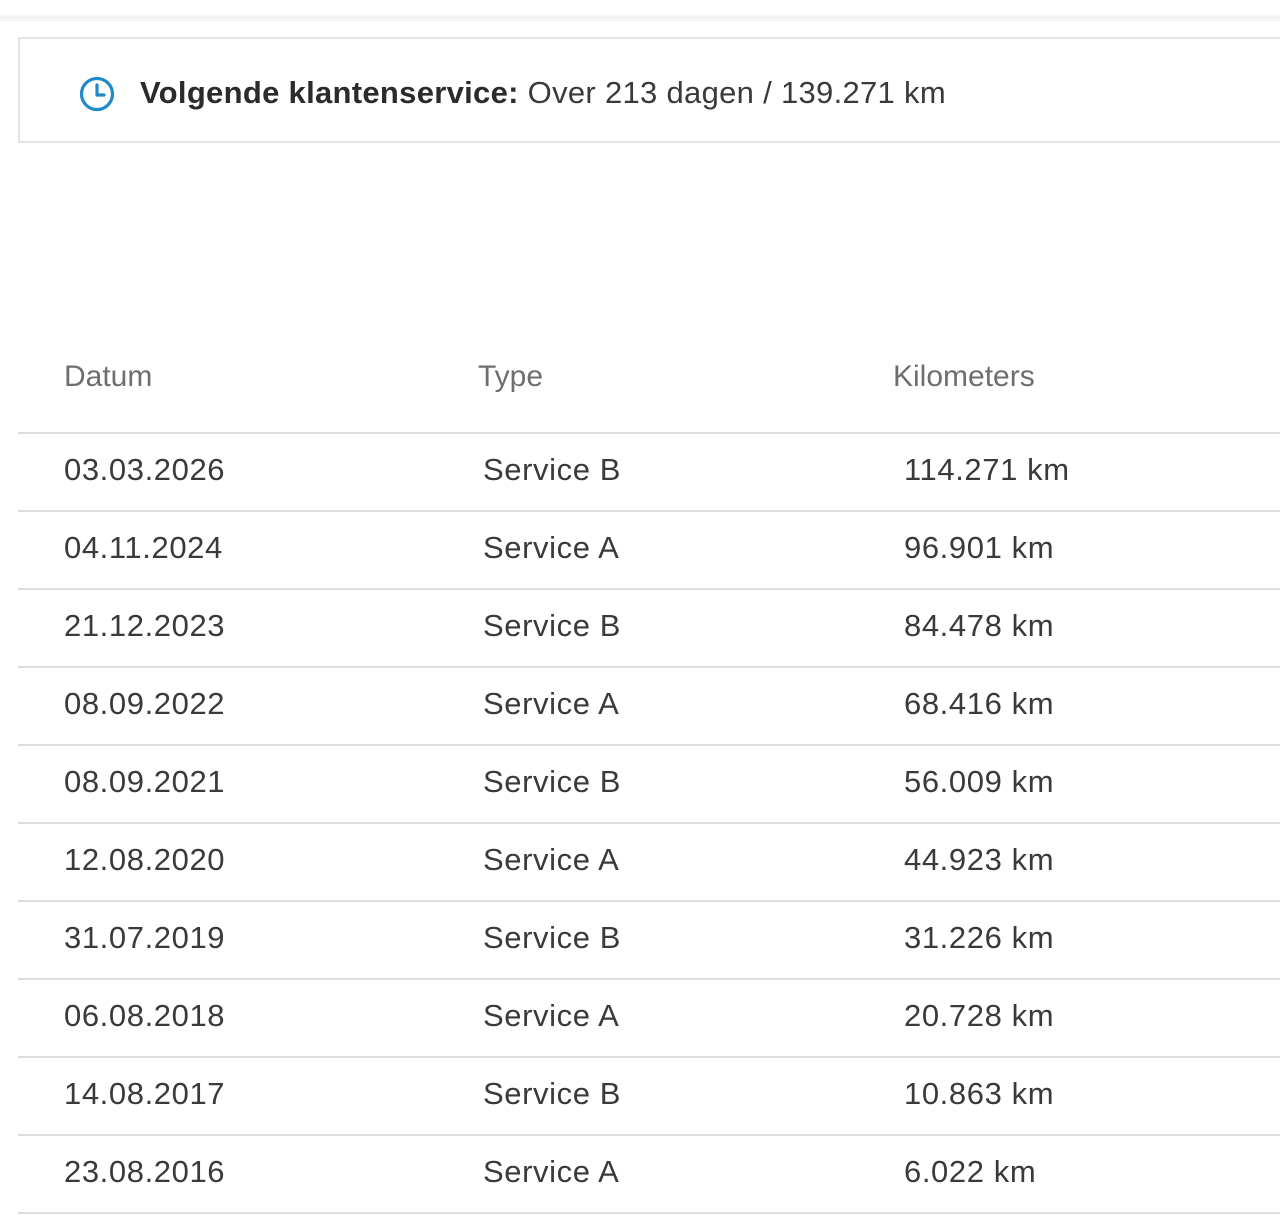 This screenshot has width=1280, height=1226. Describe the element at coordinates (143, 547) in the screenshot. I see `cell-date: 04.11.2024` at that location.